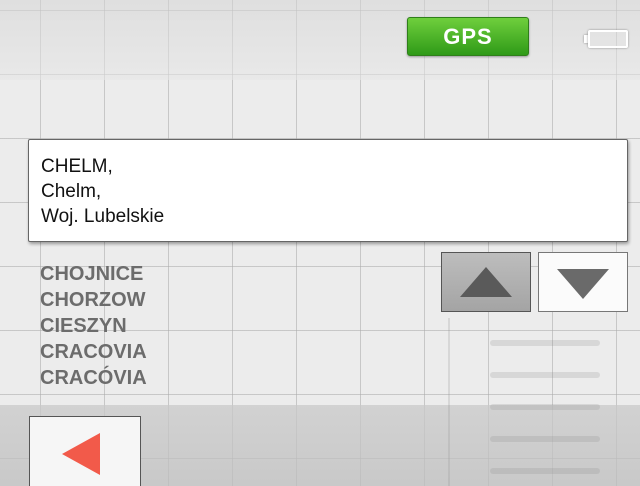 The height and width of the screenshot is (486, 640). Describe the element at coordinates (77, 166) in the screenshot. I see `selected-city-name: CHELM,` at that location.